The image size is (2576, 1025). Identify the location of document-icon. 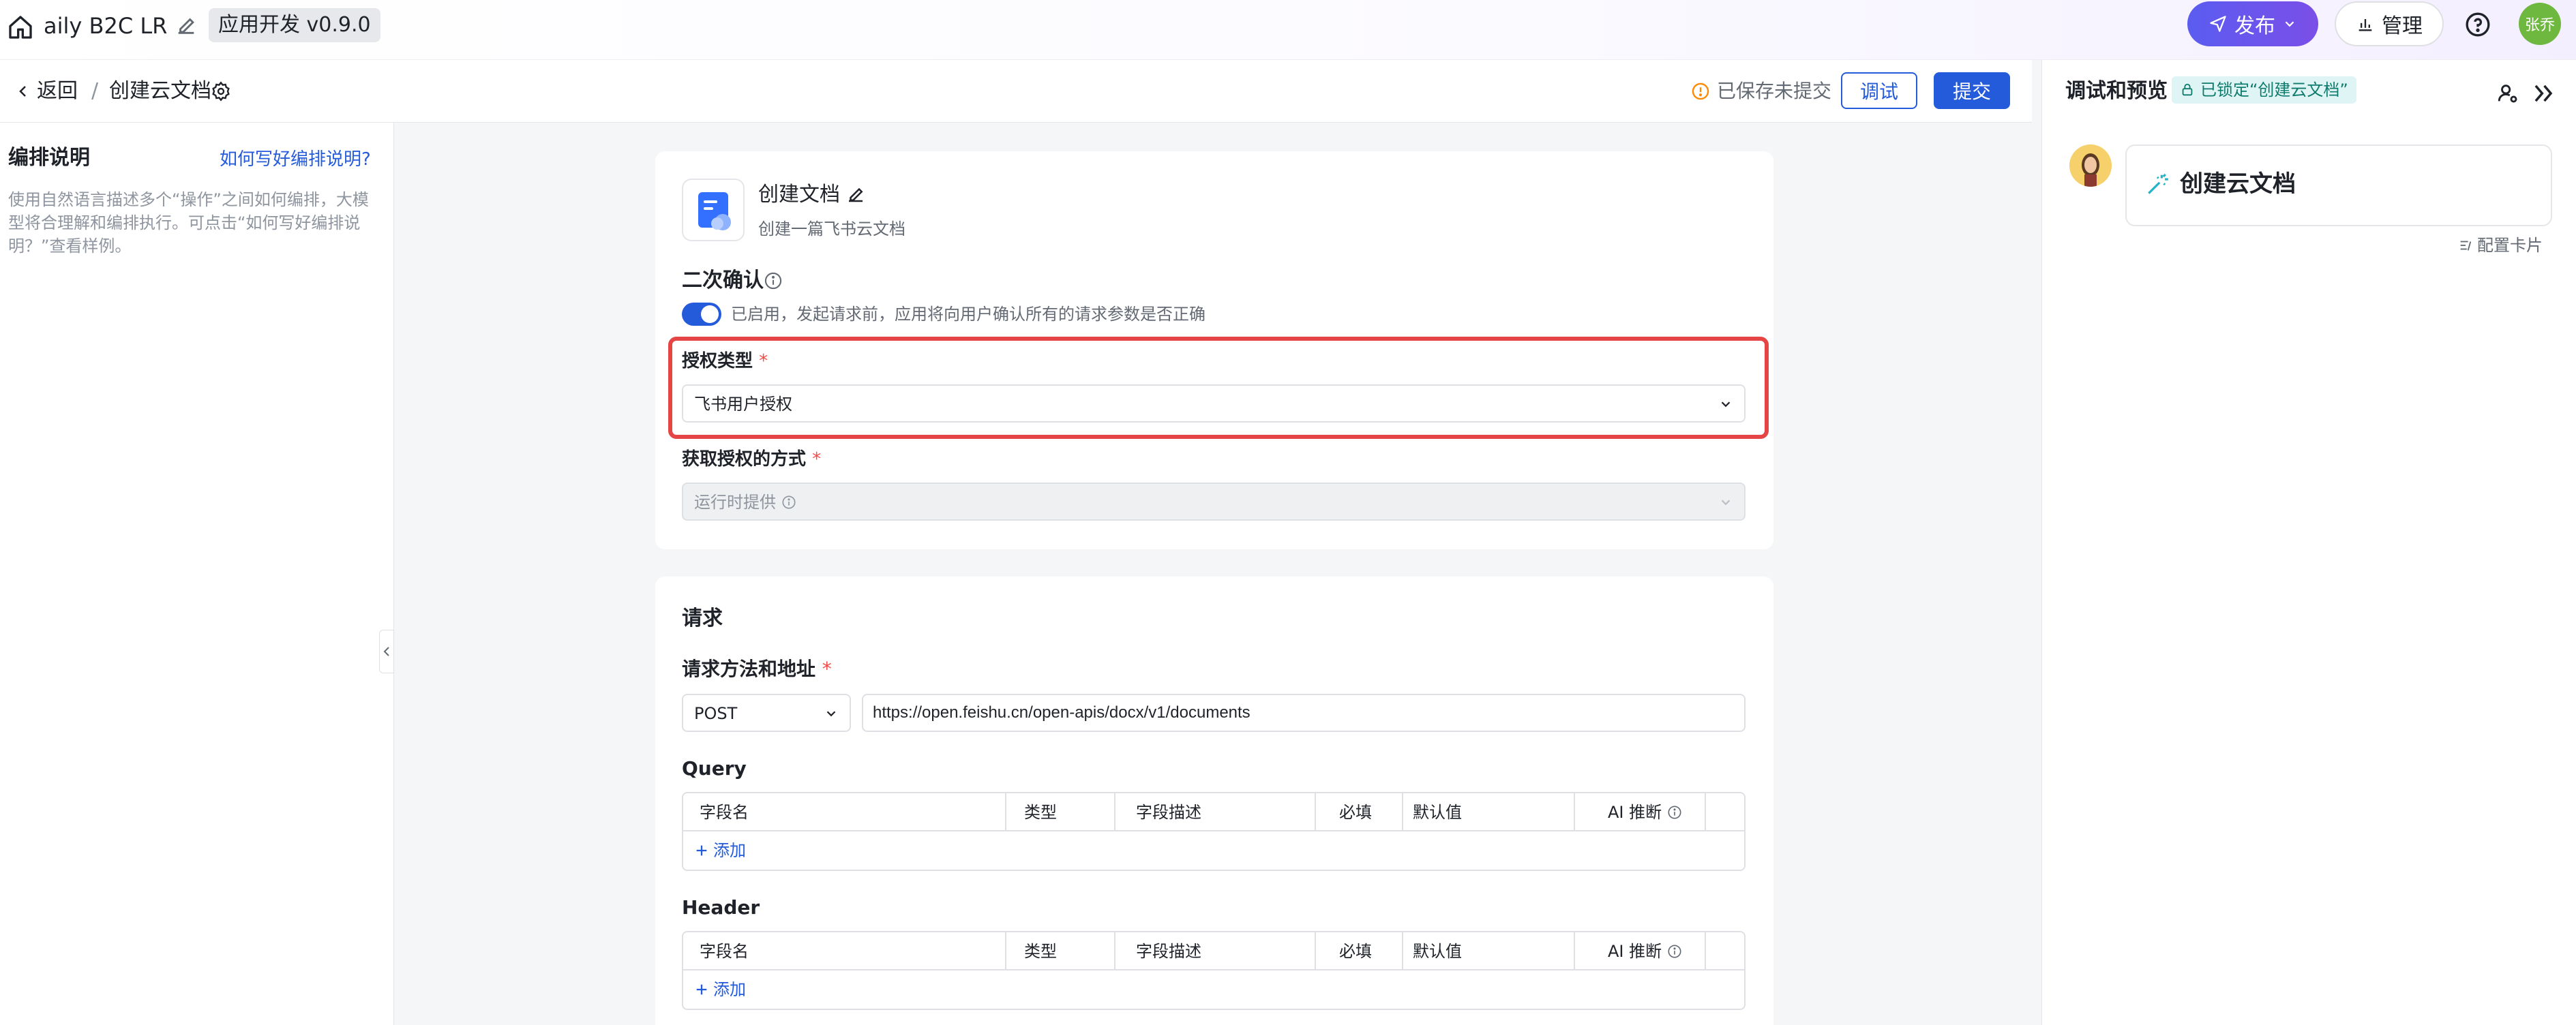
(713, 210).